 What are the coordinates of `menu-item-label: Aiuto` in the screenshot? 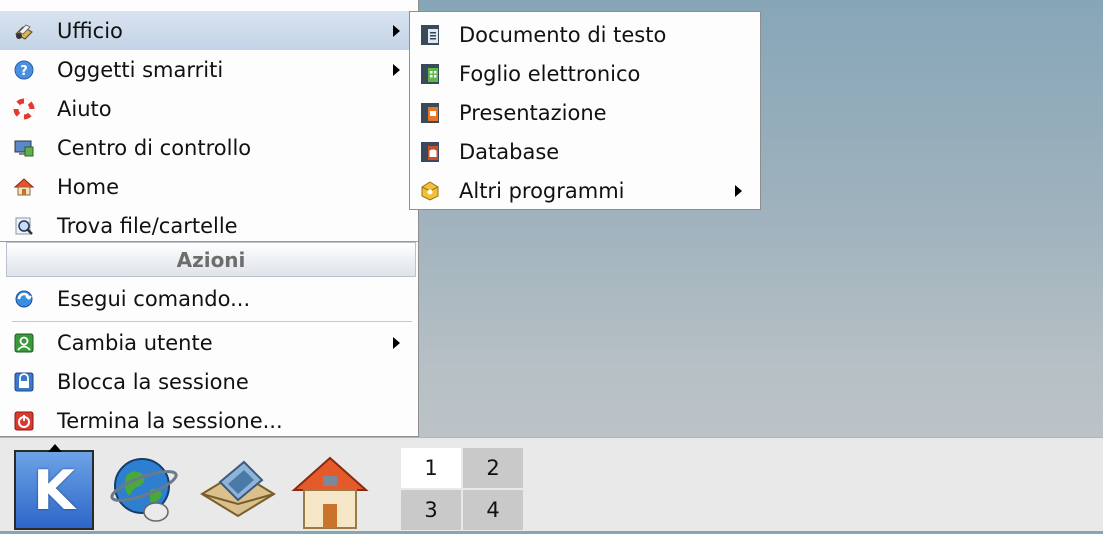 It's located at (84, 108).